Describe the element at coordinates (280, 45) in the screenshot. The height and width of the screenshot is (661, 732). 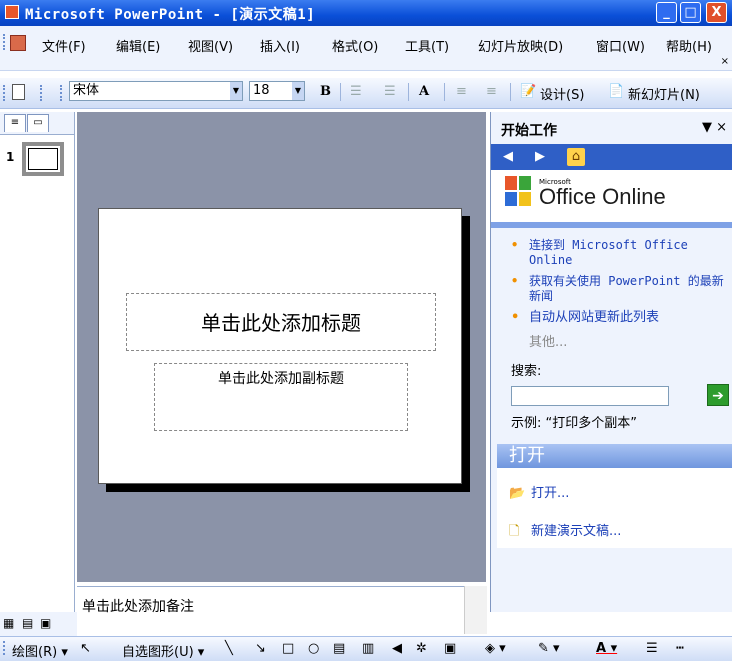
I see `menu-insert: 插入(I)` at that location.